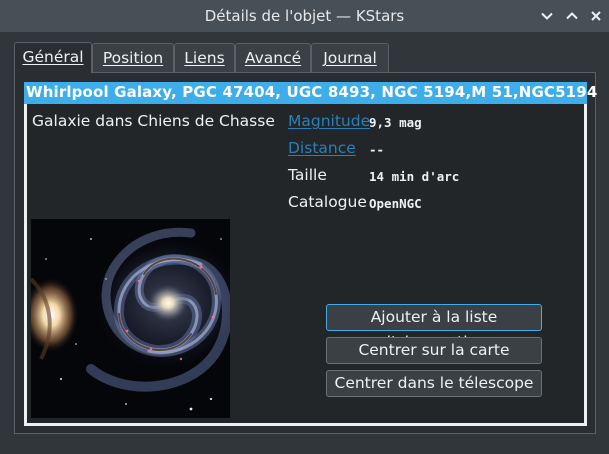  I want to click on chevron-down-icon, so click(547, 16).